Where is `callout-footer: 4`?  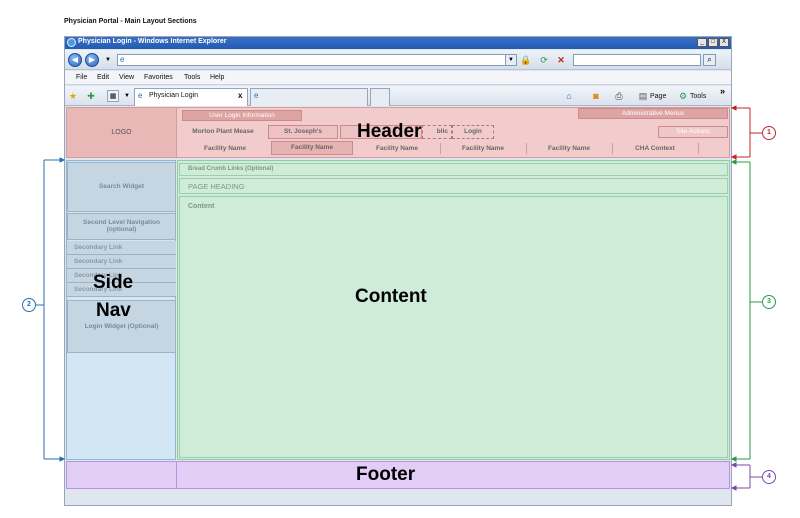 callout-footer: 4 is located at coordinates (769, 477).